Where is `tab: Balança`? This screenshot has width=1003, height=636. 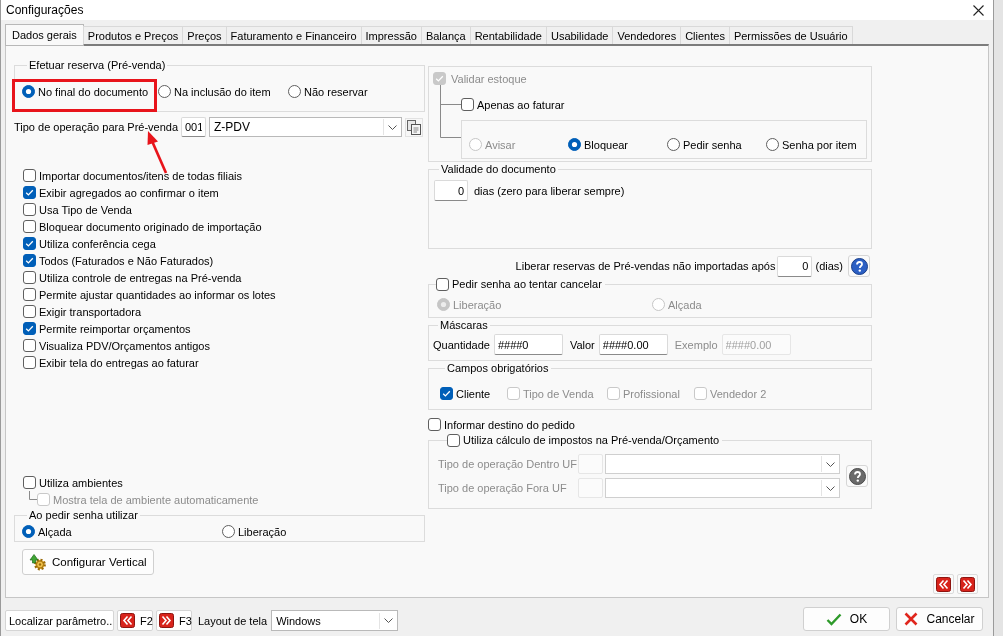 tab: Balança is located at coordinates (445, 35).